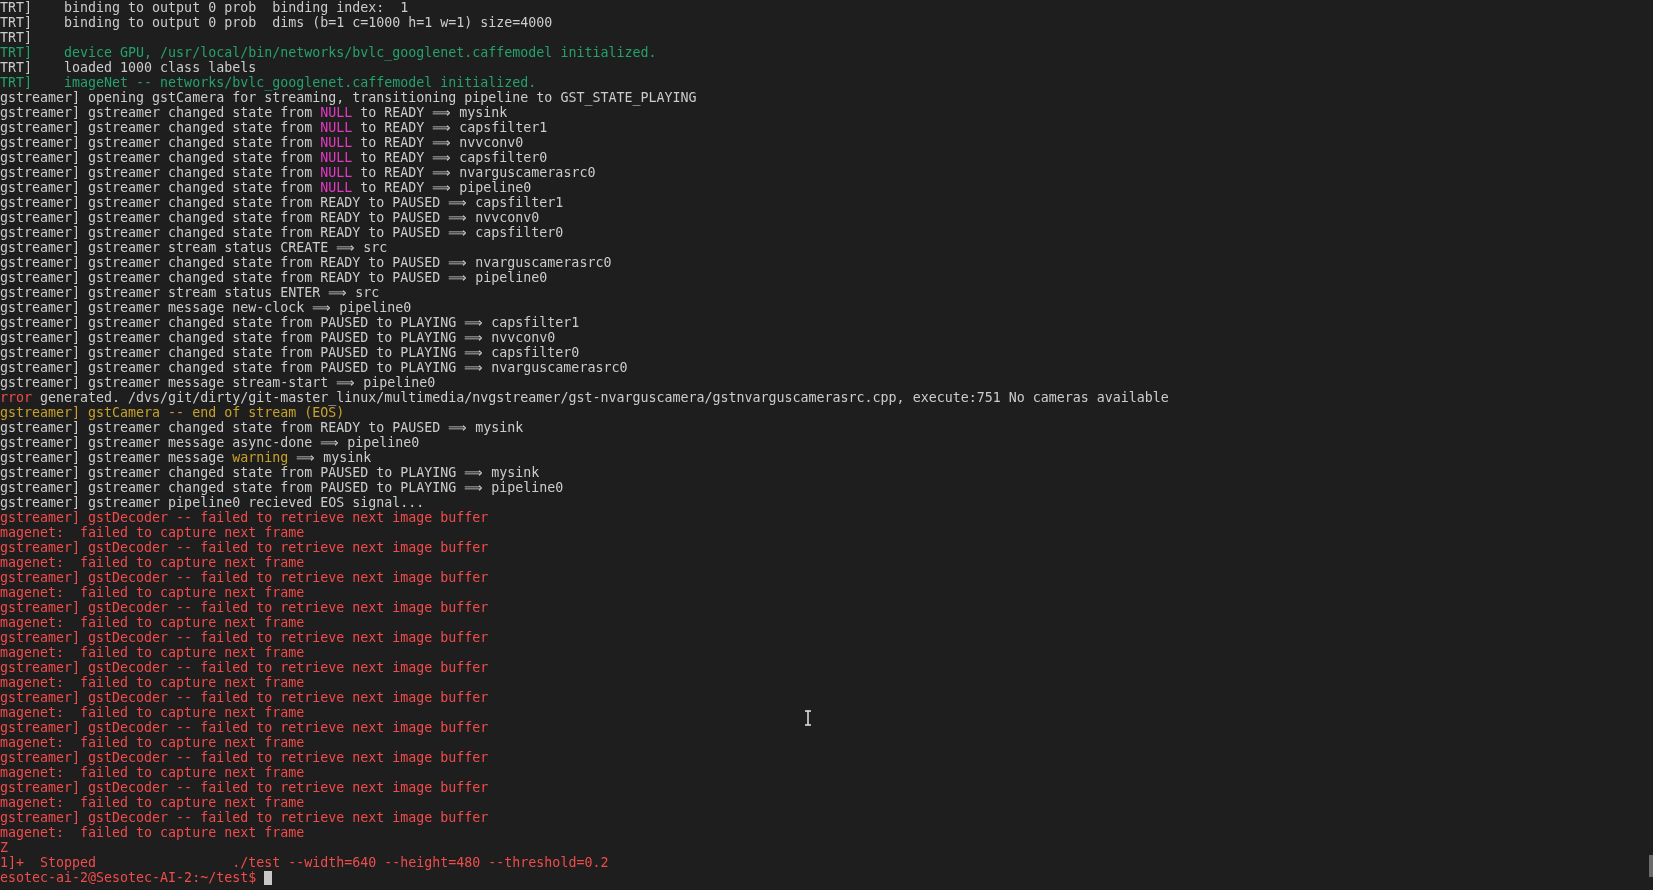  I want to click on terminal-line: gstreamer] gstreamer changed state from NULL to READY ⟹ capsfilter1, so click(274, 127).